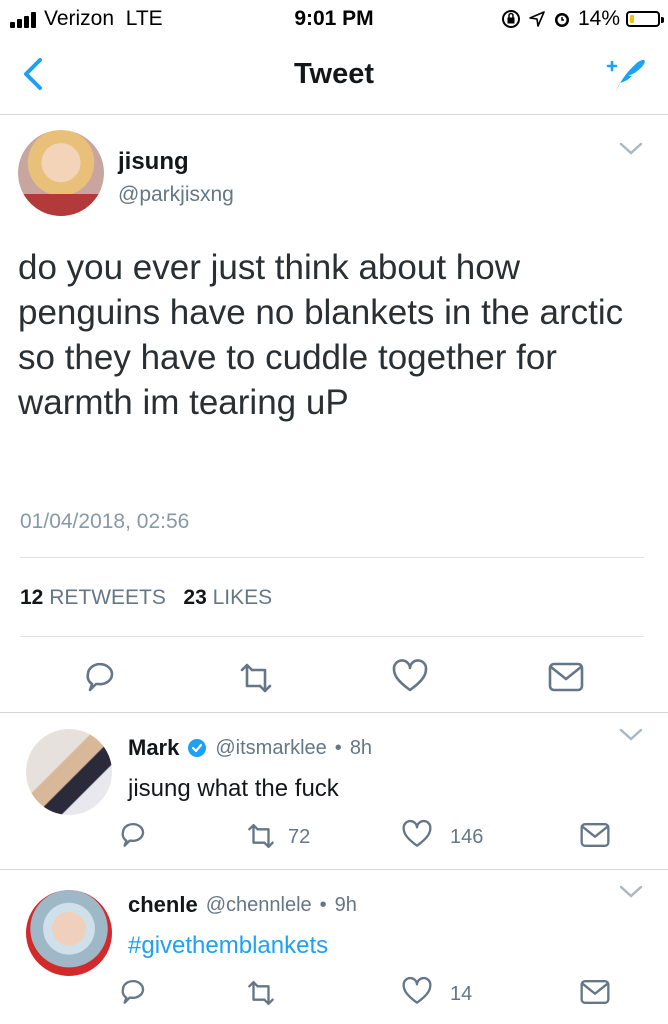  What do you see at coordinates (334, 19) in the screenshot?
I see `status-bar: Verizon LTE 9:01 PM 14%` at bounding box center [334, 19].